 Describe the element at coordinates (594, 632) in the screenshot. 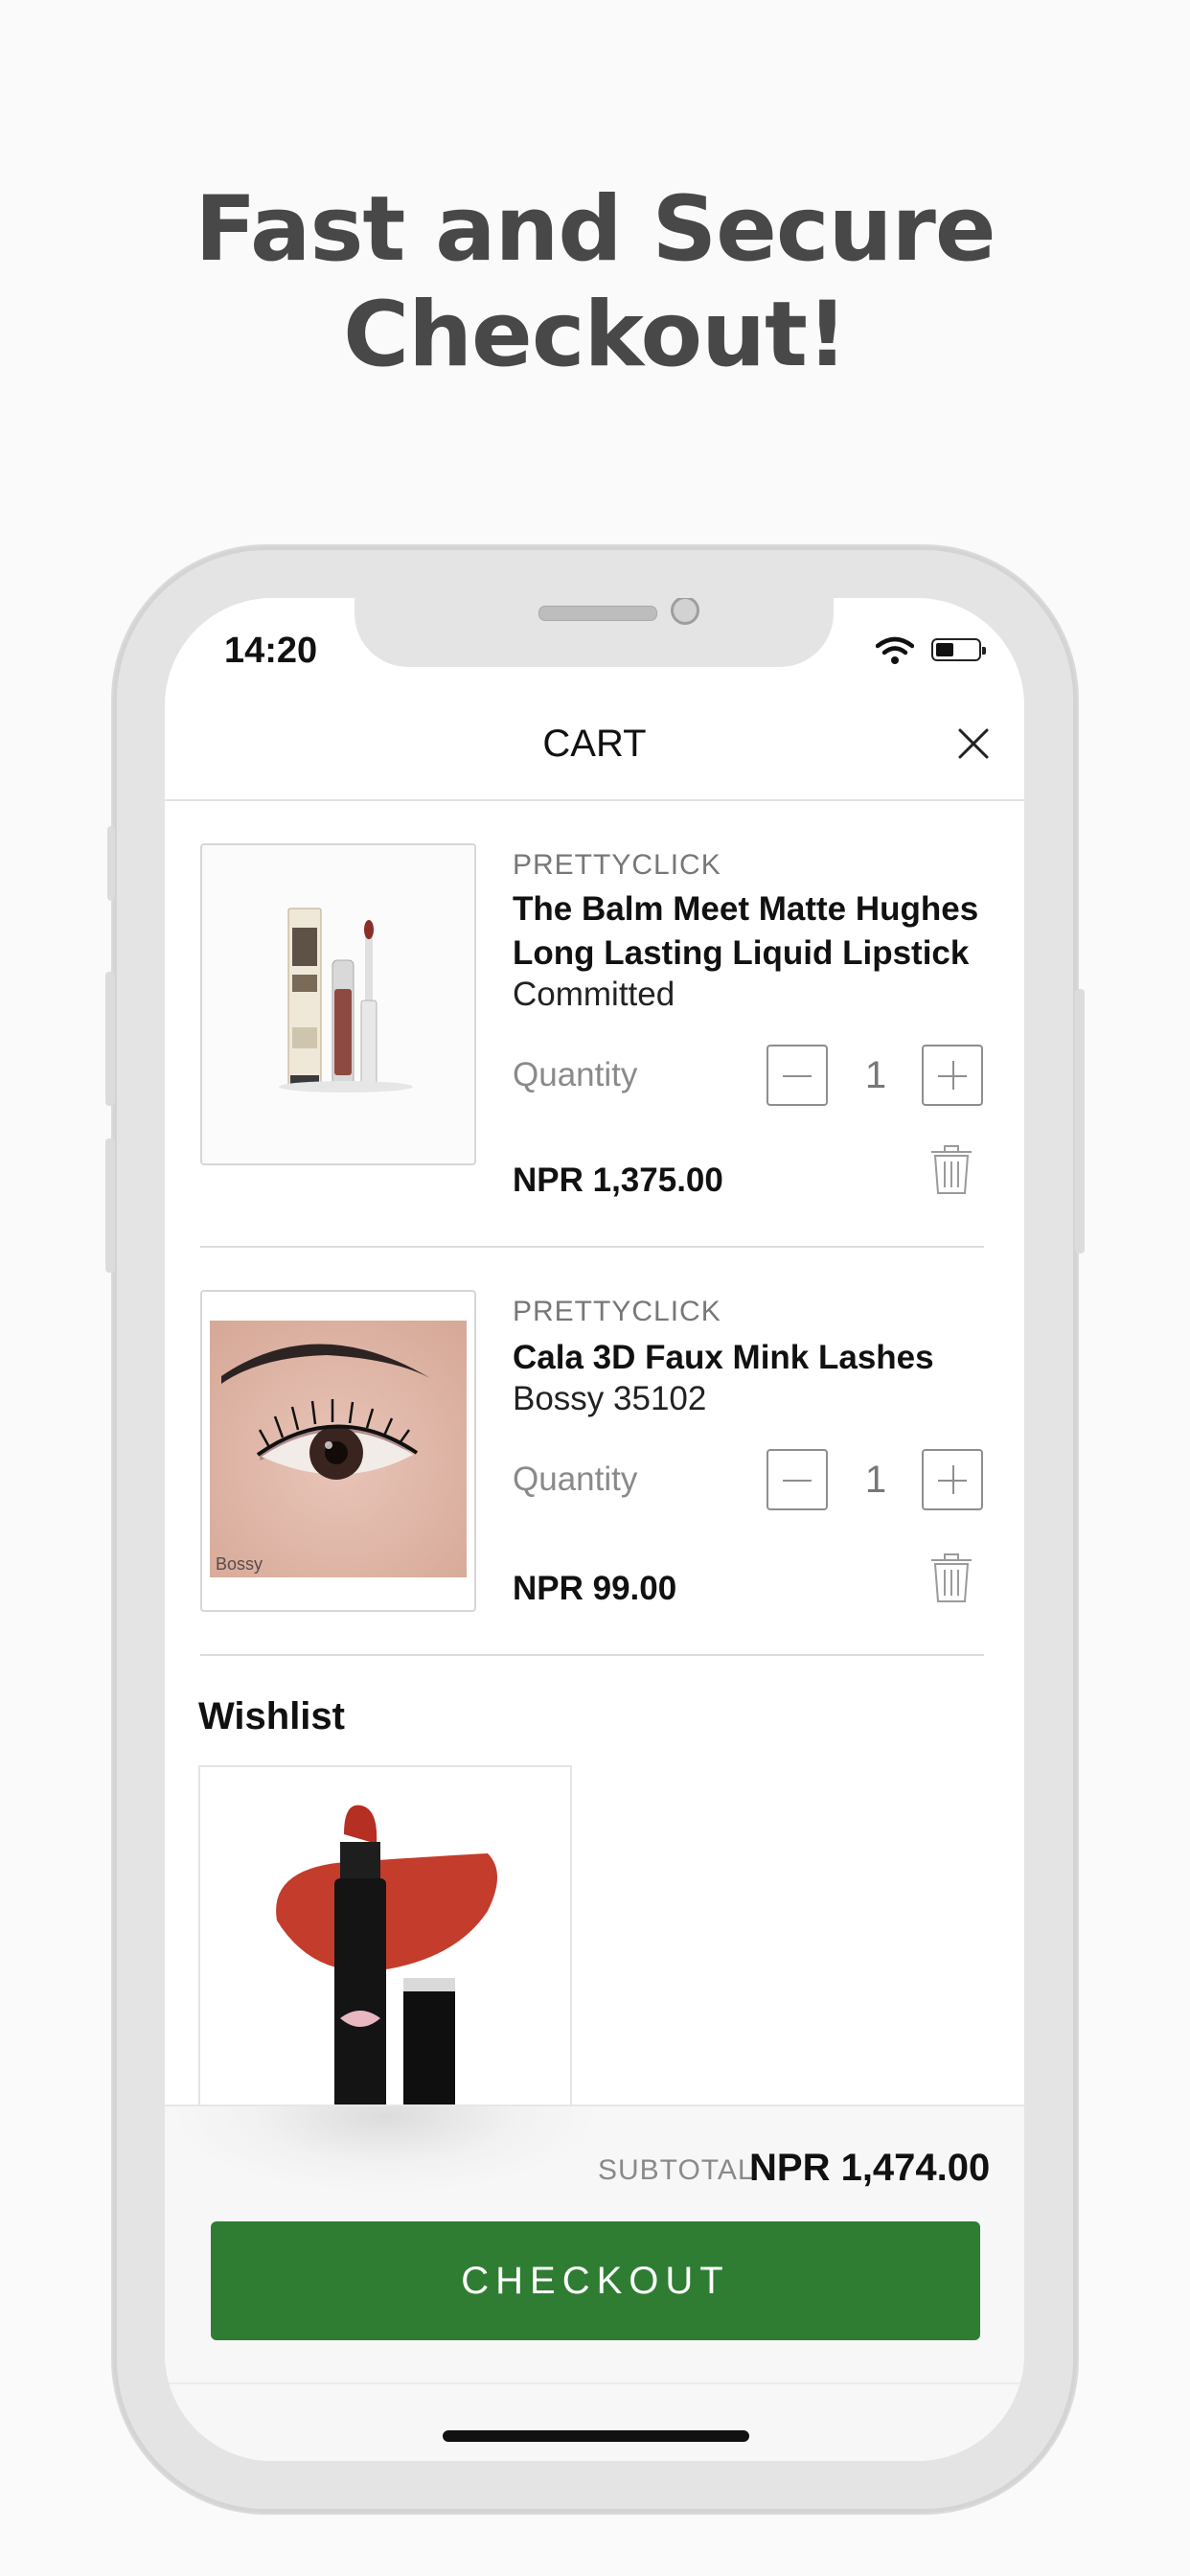

I see `notch` at that location.